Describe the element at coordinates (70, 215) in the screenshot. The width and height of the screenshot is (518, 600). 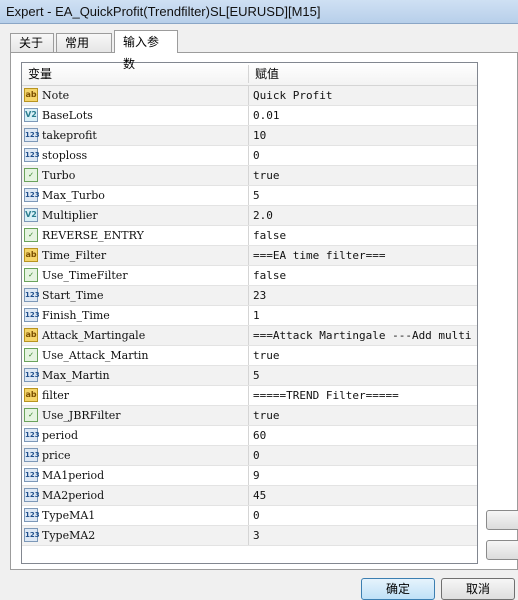
I see `param-name: Multiplier` at that location.